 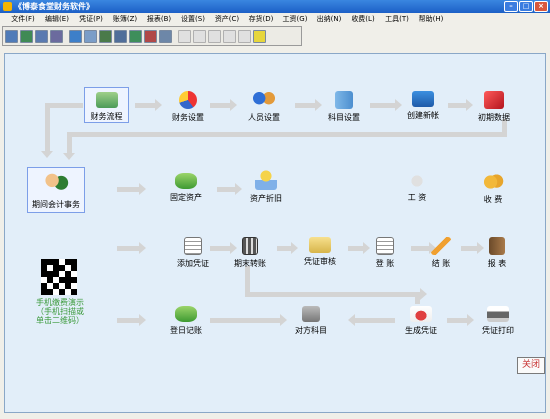 I want to click on phone-icon, so click(x=311, y=314).